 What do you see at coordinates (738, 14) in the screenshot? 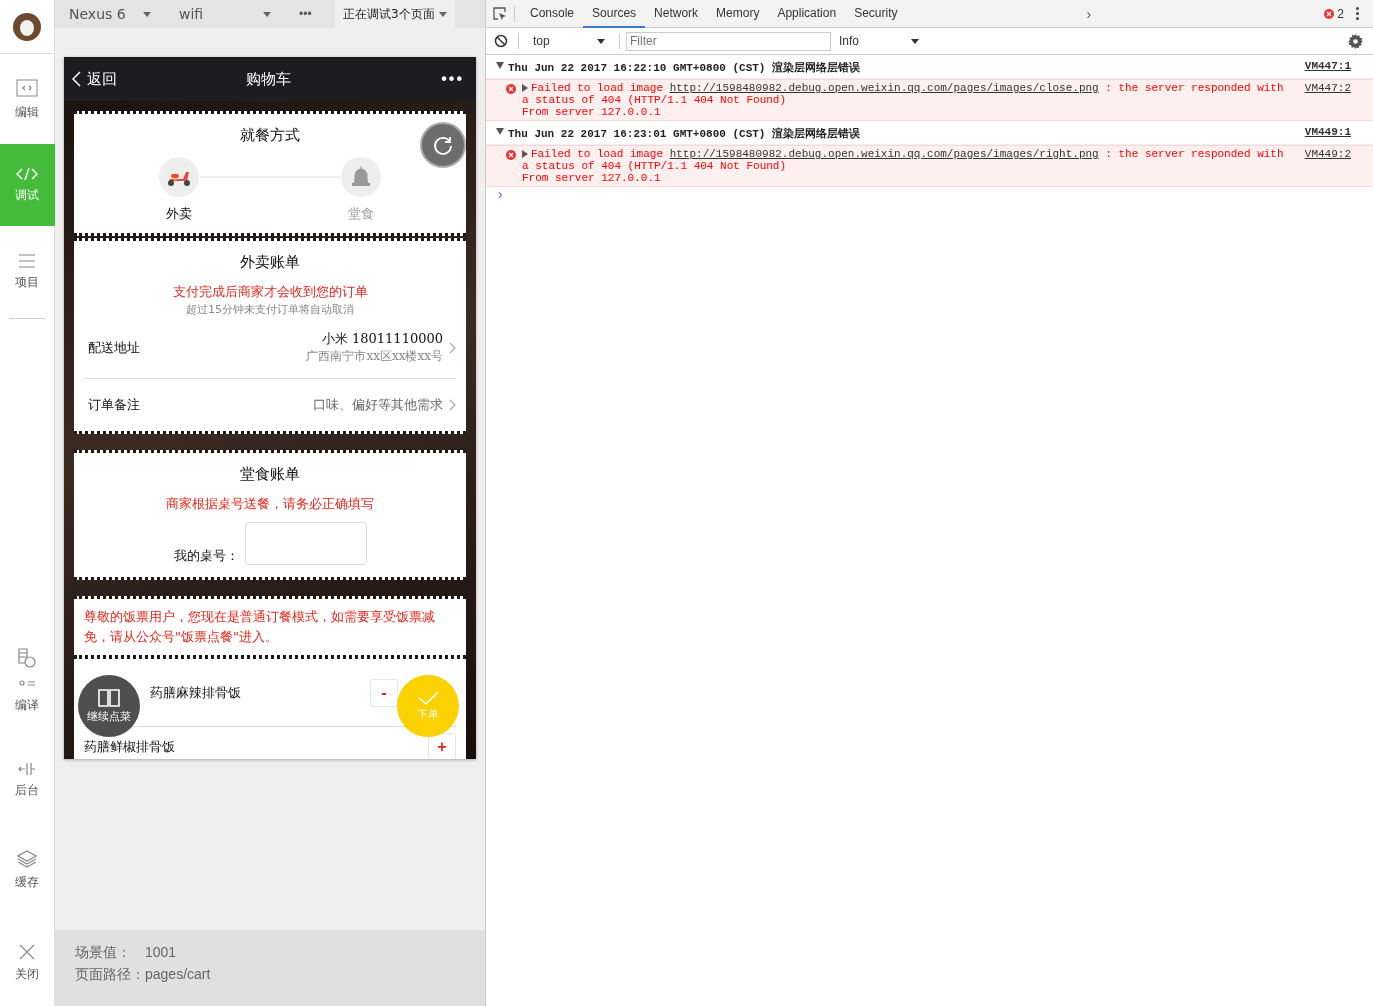
I see `devtools-tab: Memory` at bounding box center [738, 14].